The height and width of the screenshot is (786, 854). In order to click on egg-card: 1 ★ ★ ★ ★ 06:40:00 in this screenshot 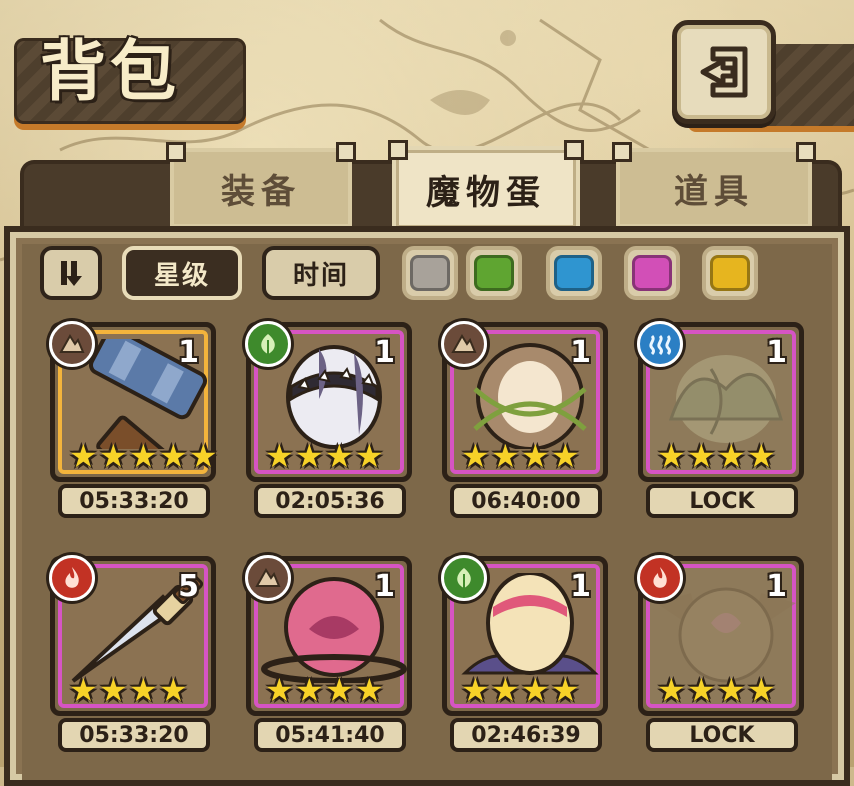, I will do `click(524, 419)`.